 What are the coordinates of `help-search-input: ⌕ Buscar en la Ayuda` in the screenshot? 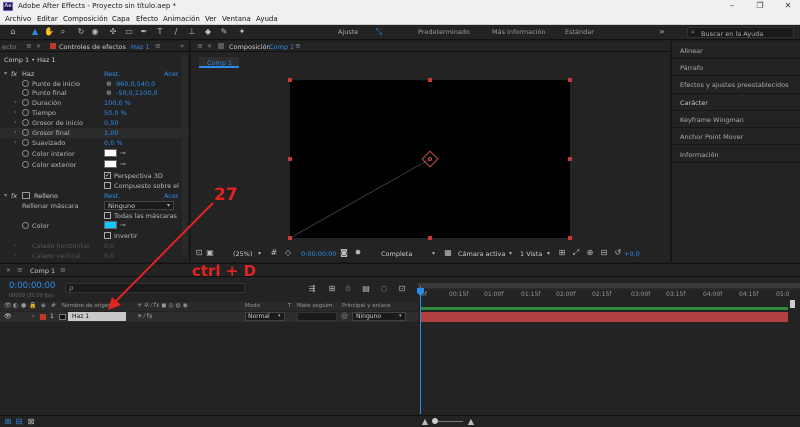 It's located at (740, 32).